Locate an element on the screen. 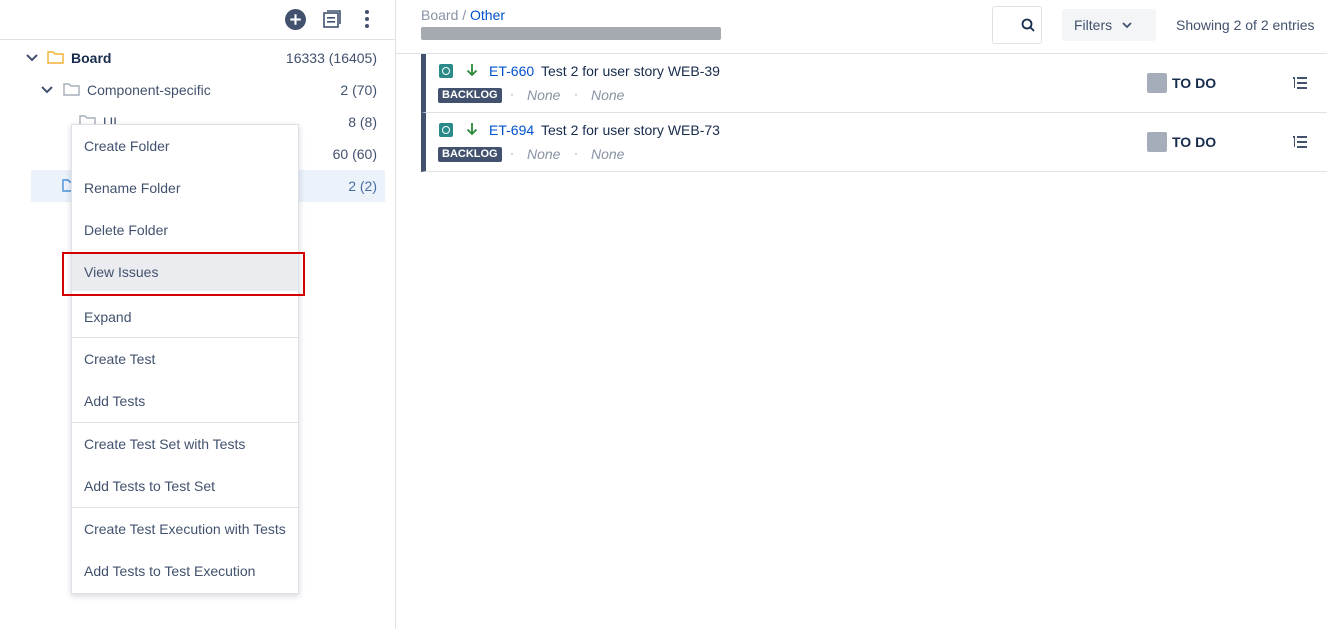 The image size is (1327, 629). tree-item-component-specific: Component-specific 2 (70) is located at coordinates (208, 90).